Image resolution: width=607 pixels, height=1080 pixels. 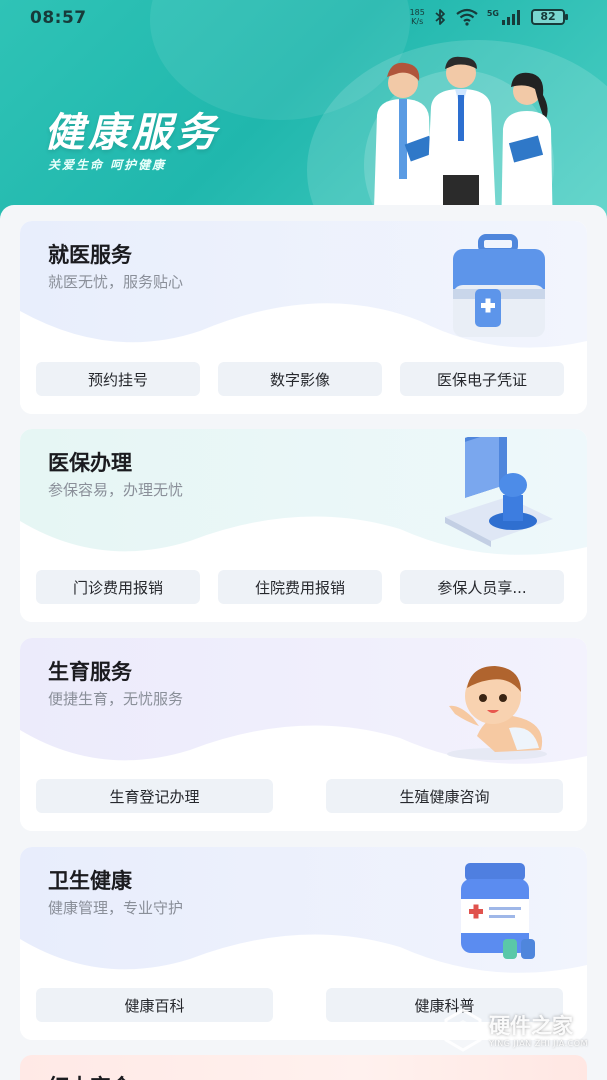 I want to click on inpatient-reimbursement-button: 住院费用报销, so click(x=300, y=587).